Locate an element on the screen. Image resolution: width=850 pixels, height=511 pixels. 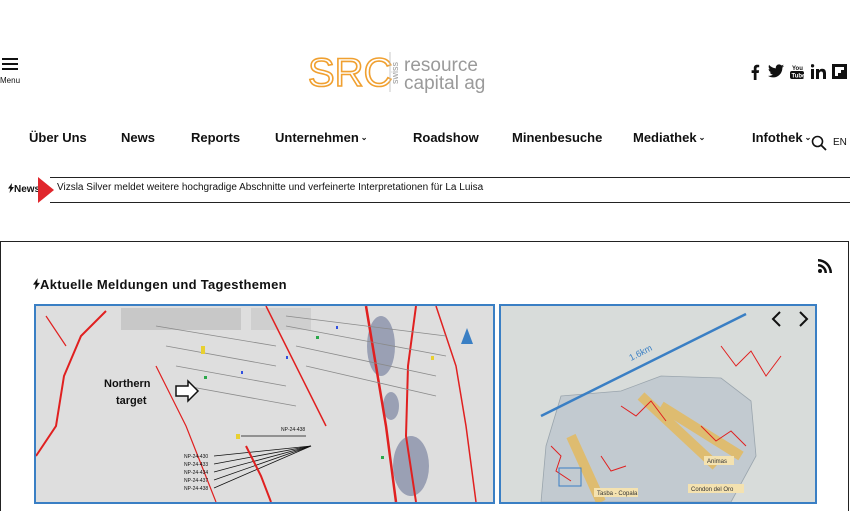
search-icon is located at coordinates (819, 145).